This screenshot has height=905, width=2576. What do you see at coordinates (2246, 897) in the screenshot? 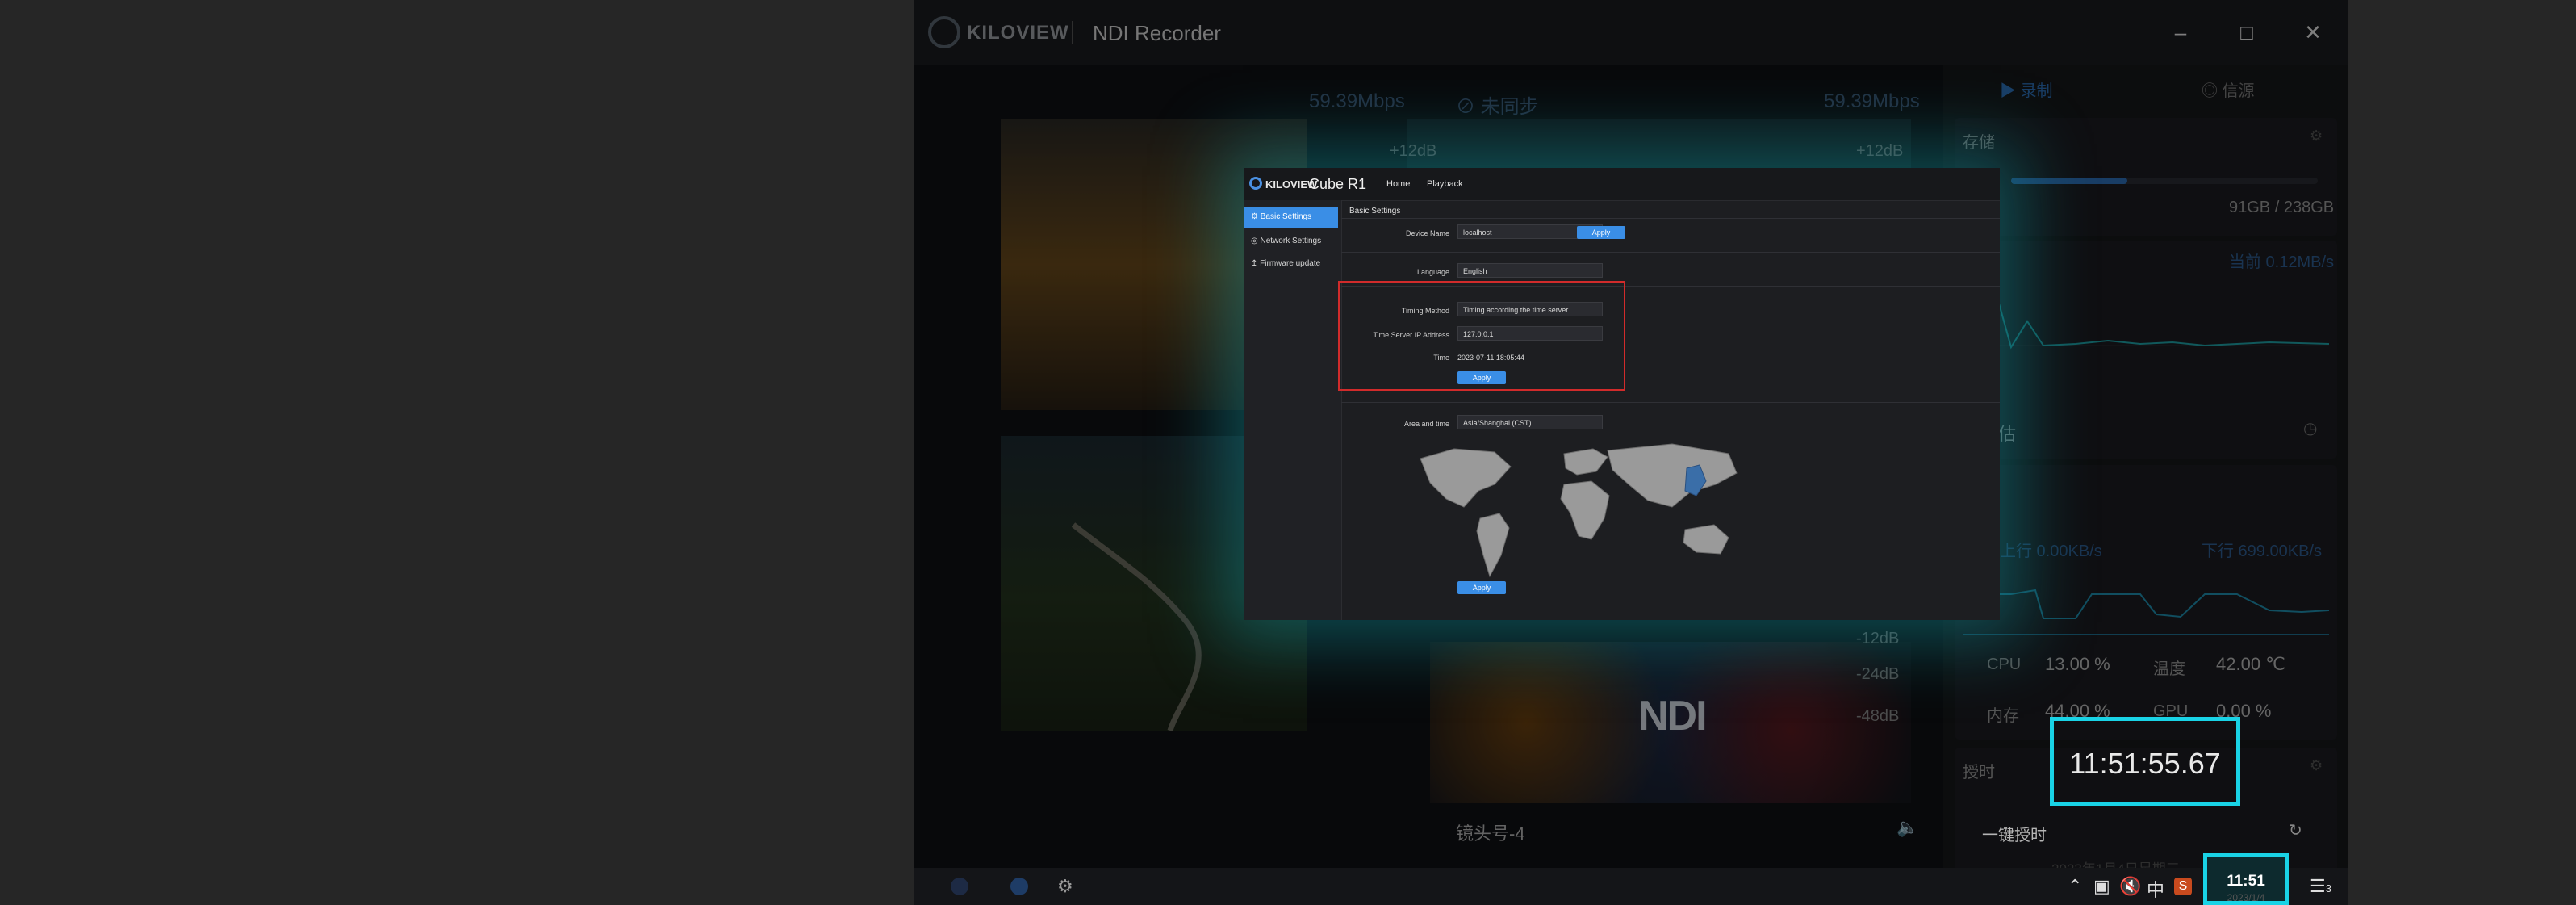
I see `tray-date: 2023/1/4` at bounding box center [2246, 897].